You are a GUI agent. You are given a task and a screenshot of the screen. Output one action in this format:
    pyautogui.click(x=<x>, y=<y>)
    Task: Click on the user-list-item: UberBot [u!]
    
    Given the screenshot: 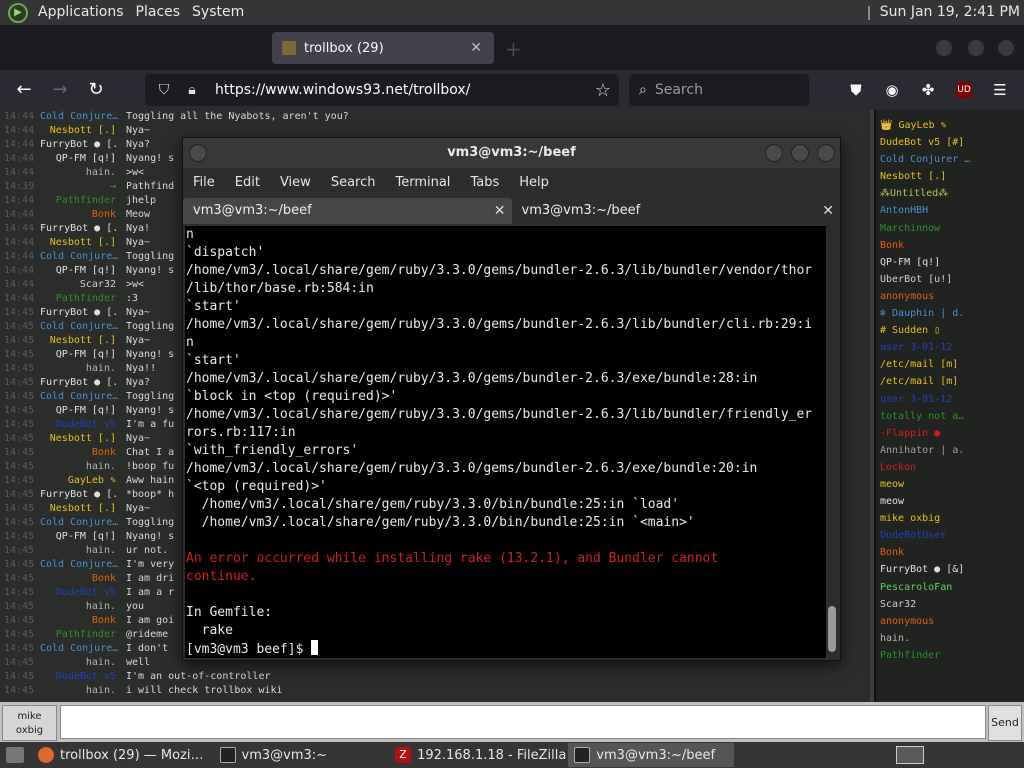 What is the action you would take?
    pyautogui.click(x=950, y=279)
    